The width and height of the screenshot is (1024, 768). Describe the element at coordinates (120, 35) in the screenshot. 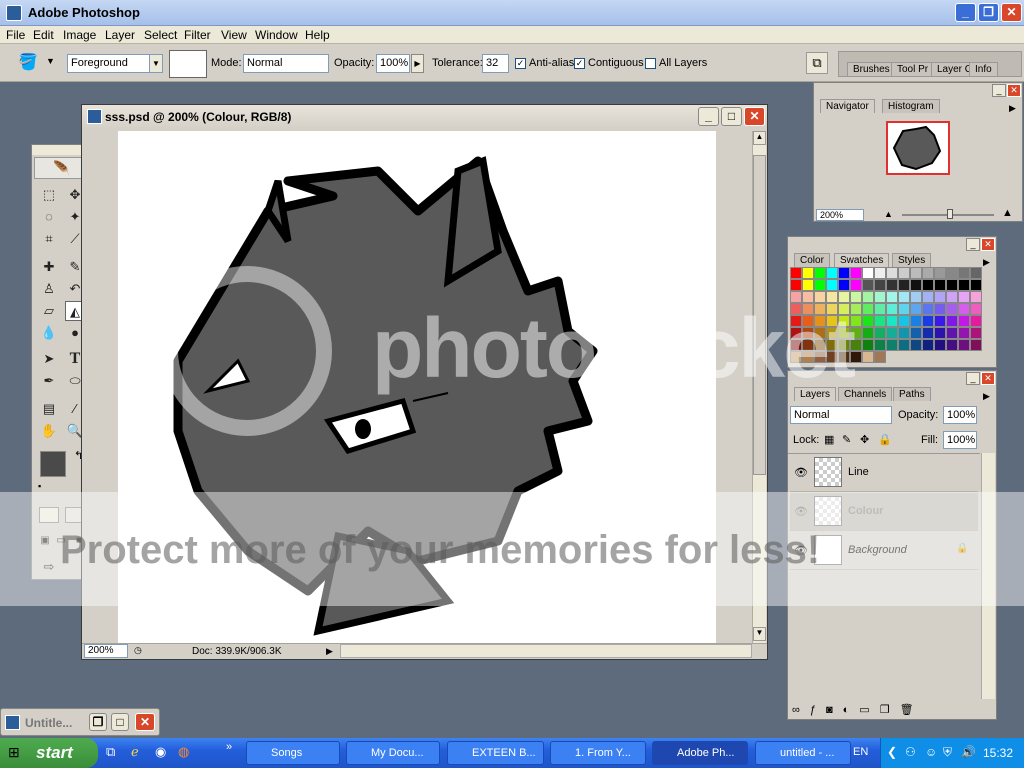

I see `menu-layer: Layer` at that location.